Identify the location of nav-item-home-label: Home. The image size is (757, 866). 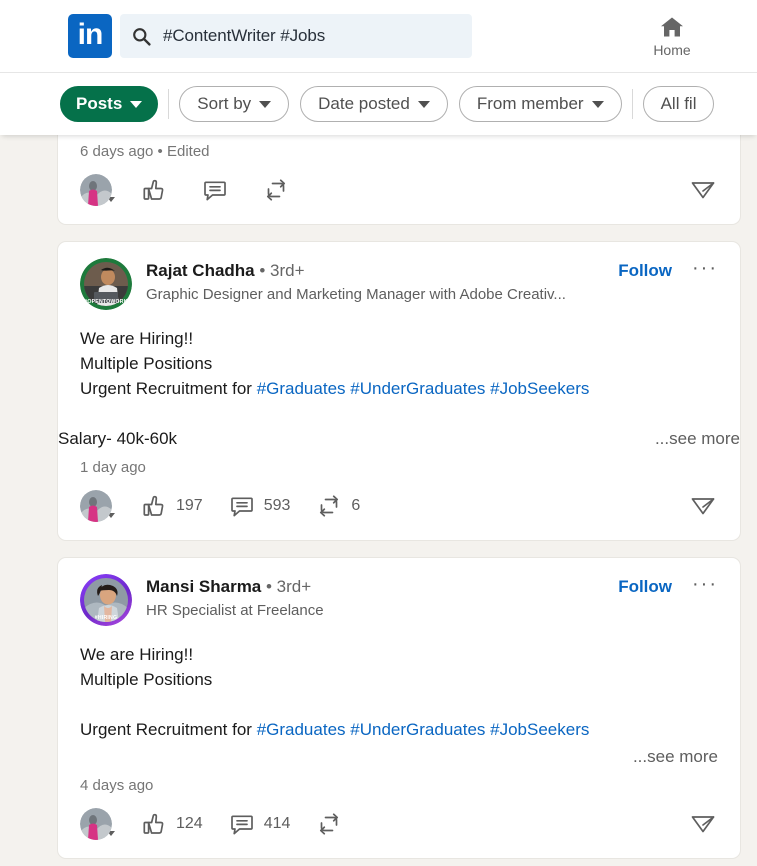
(672, 50).